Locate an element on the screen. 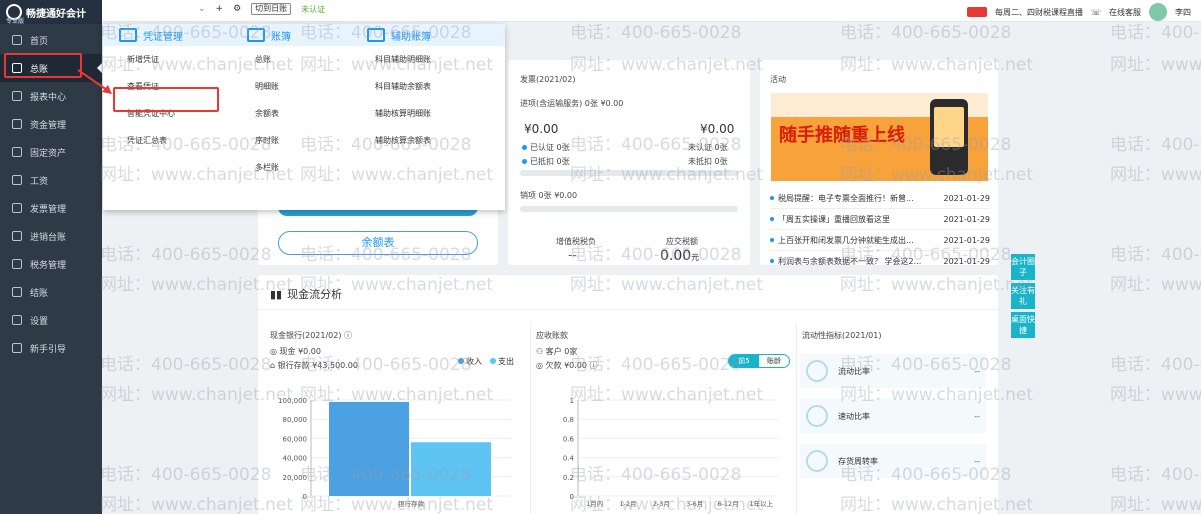 This screenshot has width=1201, height=514. legend-income: 收入 is located at coordinates (470, 361).